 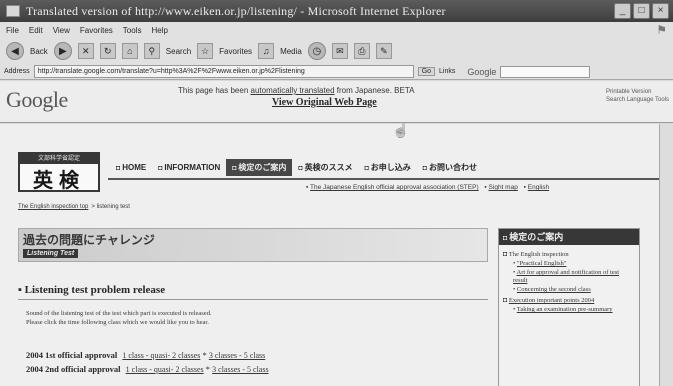 What do you see at coordinates (291, 51) in the screenshot?
I see `media-label: Media` at bounding box center [291, 51].